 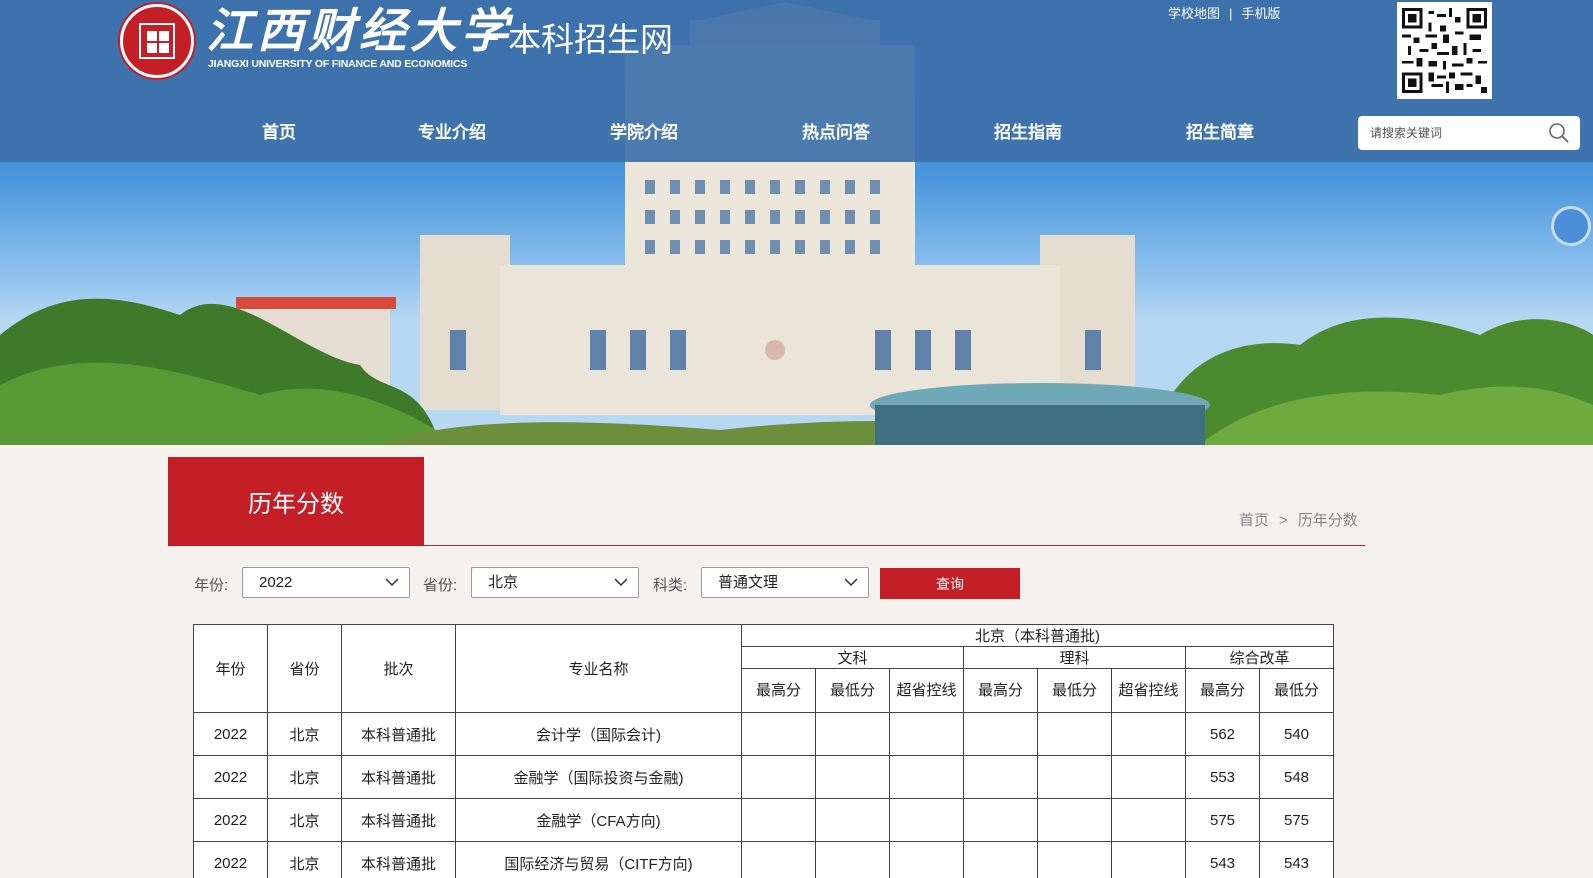 I want to click on category-label: 科类:, so click(x=670, y=585).